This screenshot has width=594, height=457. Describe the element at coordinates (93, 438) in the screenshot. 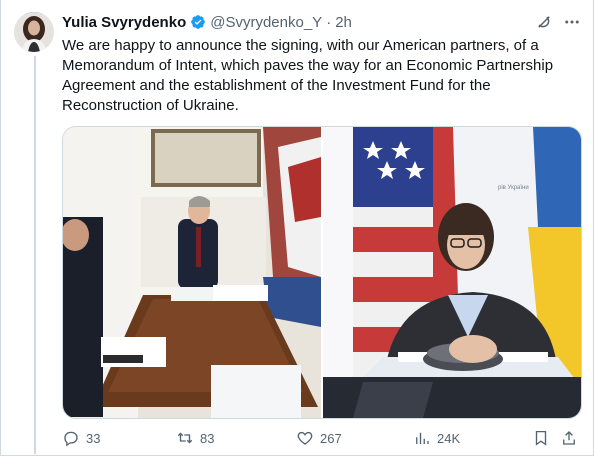

I see `reply-count: 33` at that location.